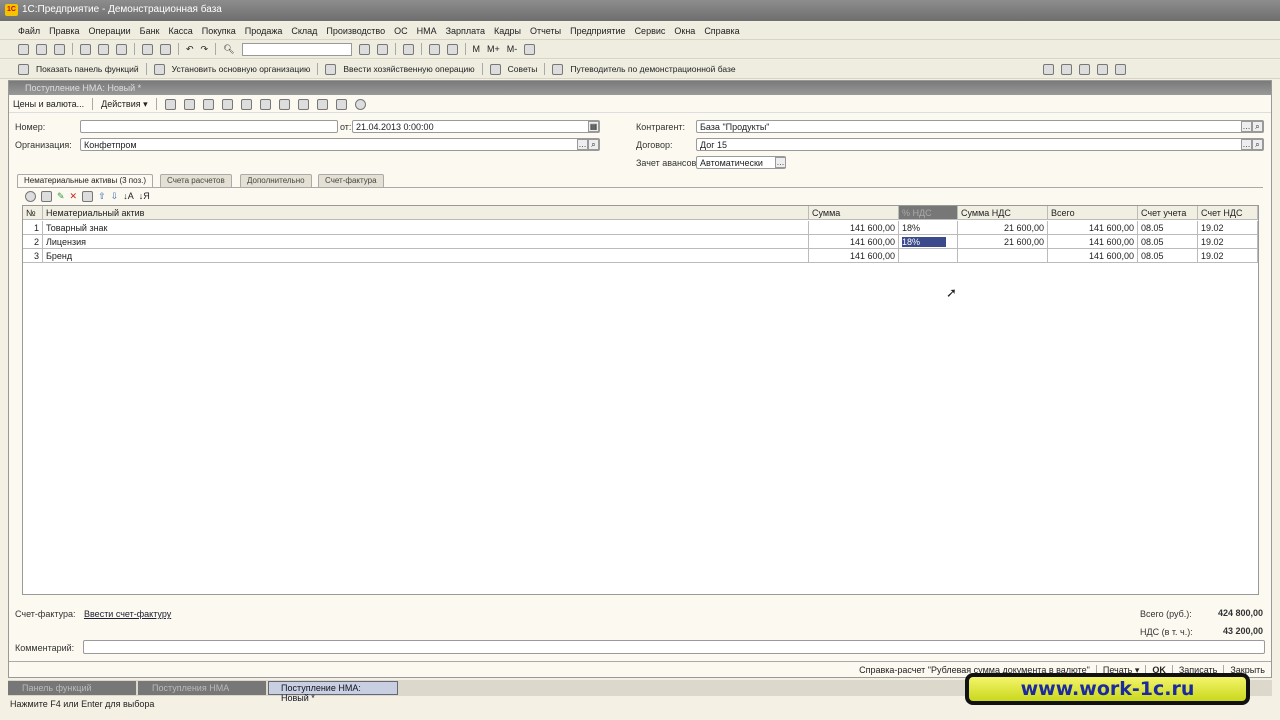 The height and width of the screenshot is (720, 1280). I want to click on taskbar-functions-panel: Панель функций, so click(72, 688).